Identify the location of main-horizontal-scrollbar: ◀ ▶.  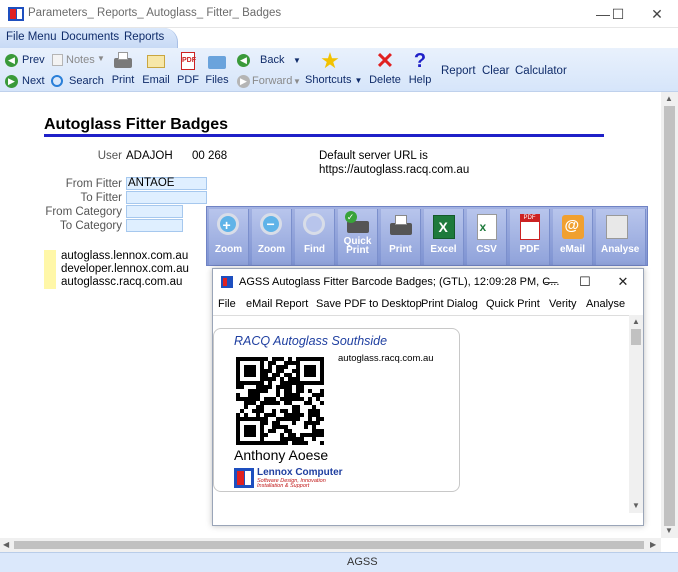
(330, 545).